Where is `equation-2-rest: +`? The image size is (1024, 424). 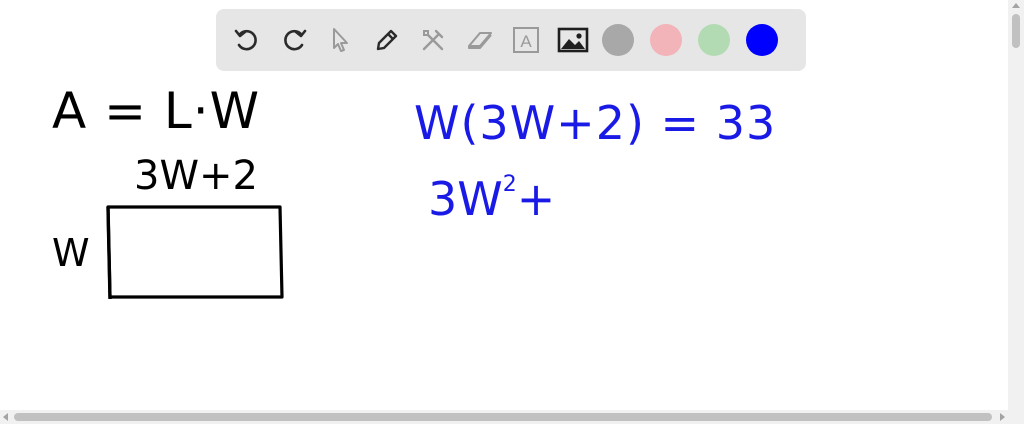
equation-2-rest: + is located at coordinates (536, 199).